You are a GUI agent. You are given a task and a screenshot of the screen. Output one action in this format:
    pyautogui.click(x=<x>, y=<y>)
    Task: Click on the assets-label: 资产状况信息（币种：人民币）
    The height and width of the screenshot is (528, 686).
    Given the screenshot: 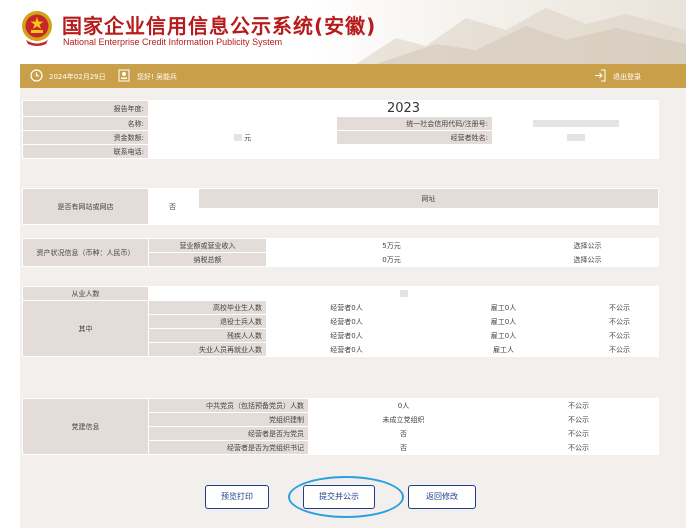 What is the action you would take?
    pyautogui.click(x=85, y=252)
    